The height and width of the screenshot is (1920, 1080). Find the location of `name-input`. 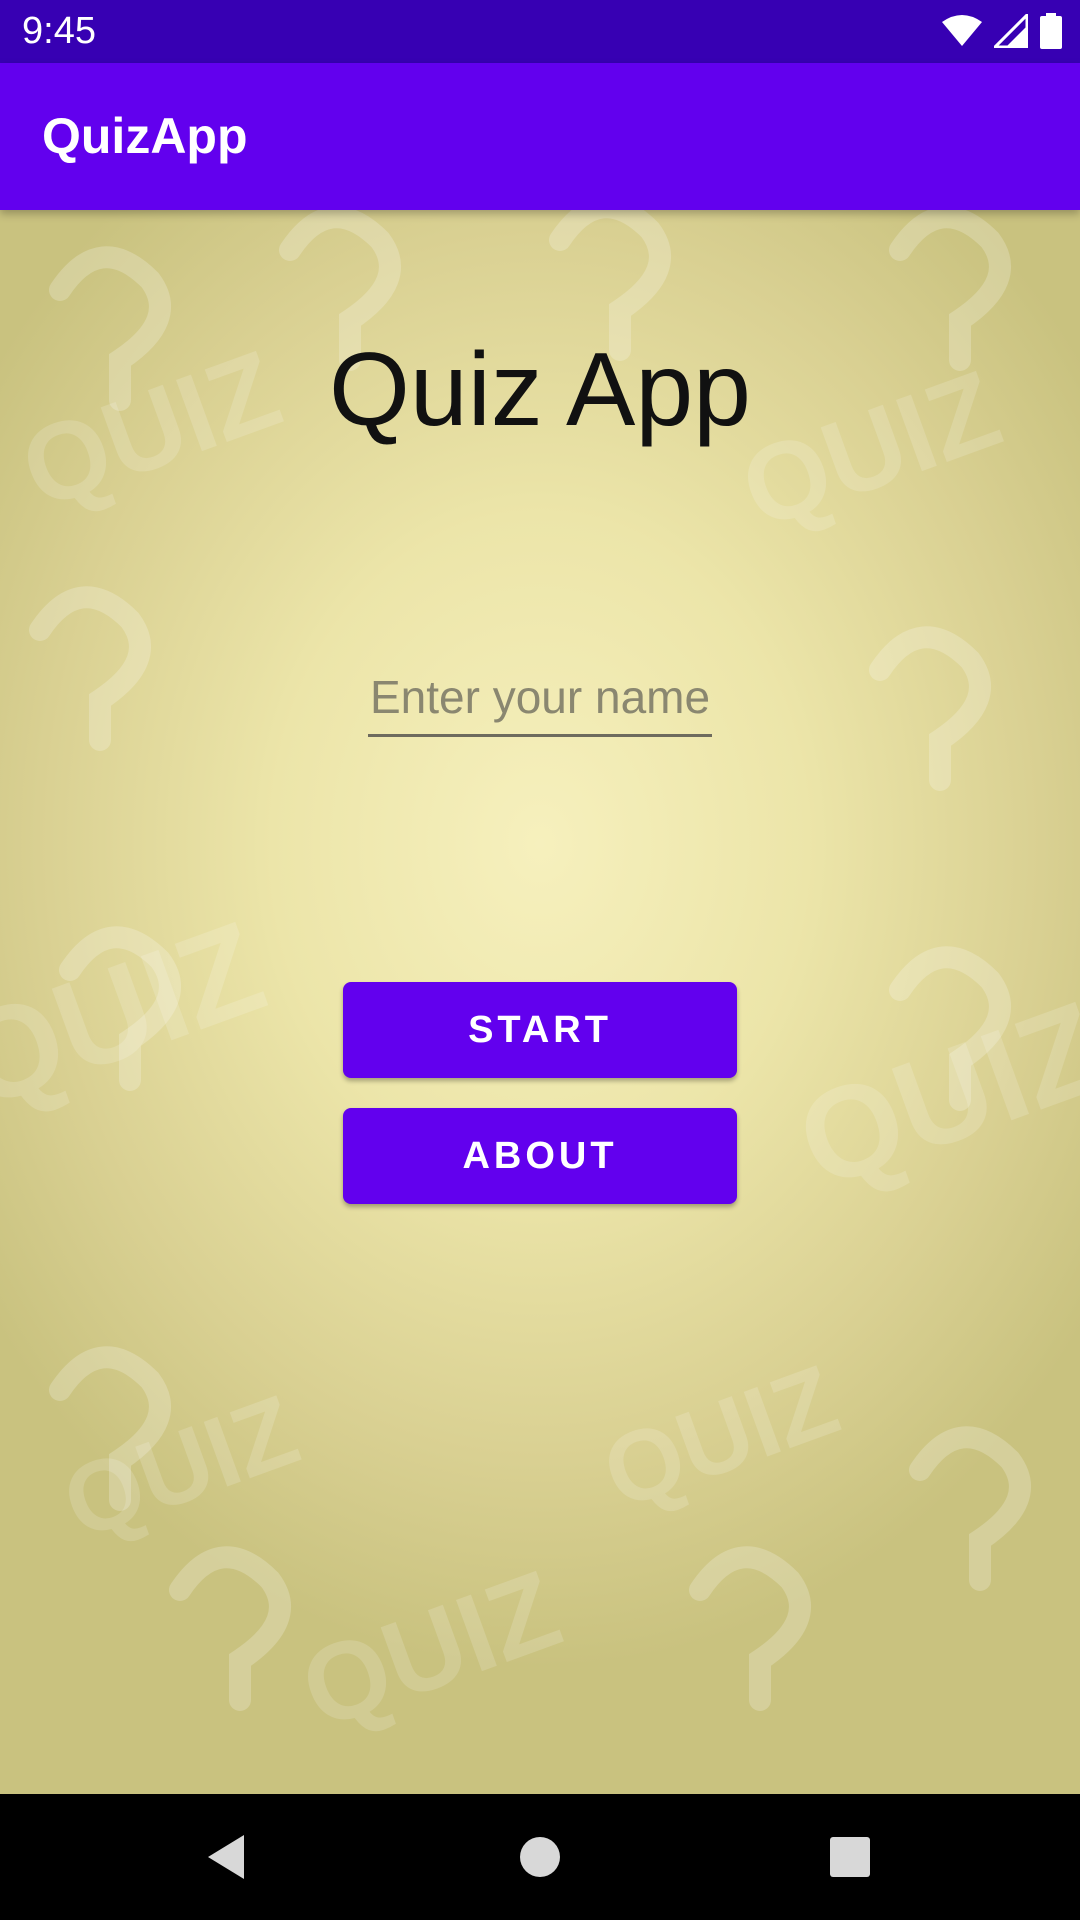

name-input is located at coordinates (540, 698).